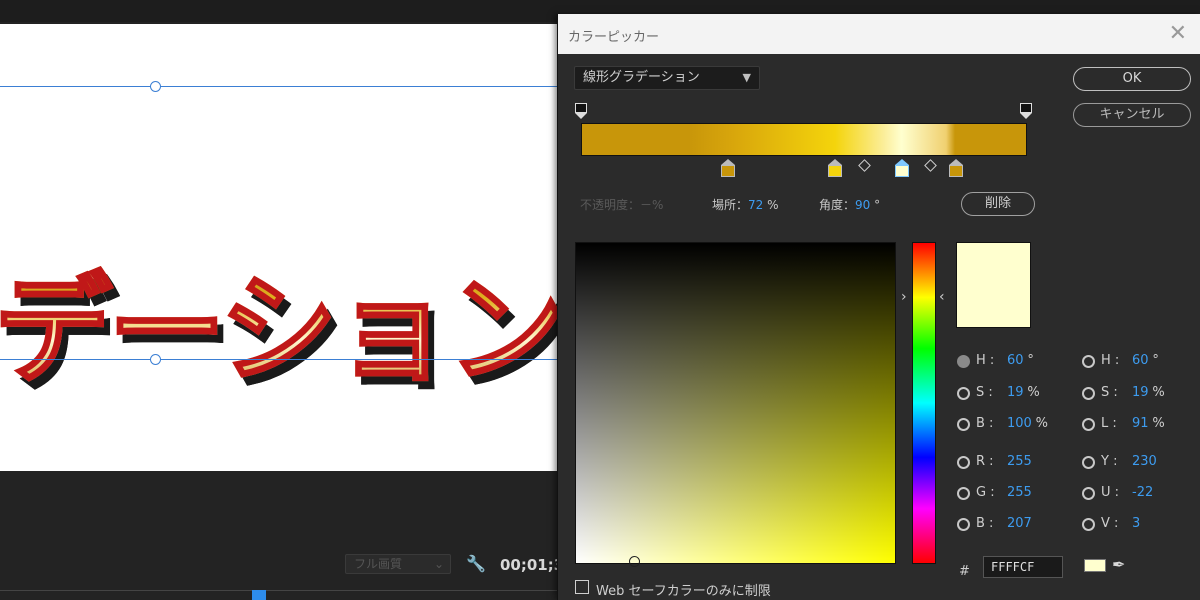  Describe the element at coordinates (1132, 115) in the screenshot. I see `cancel-button: キャンセル` at that location.